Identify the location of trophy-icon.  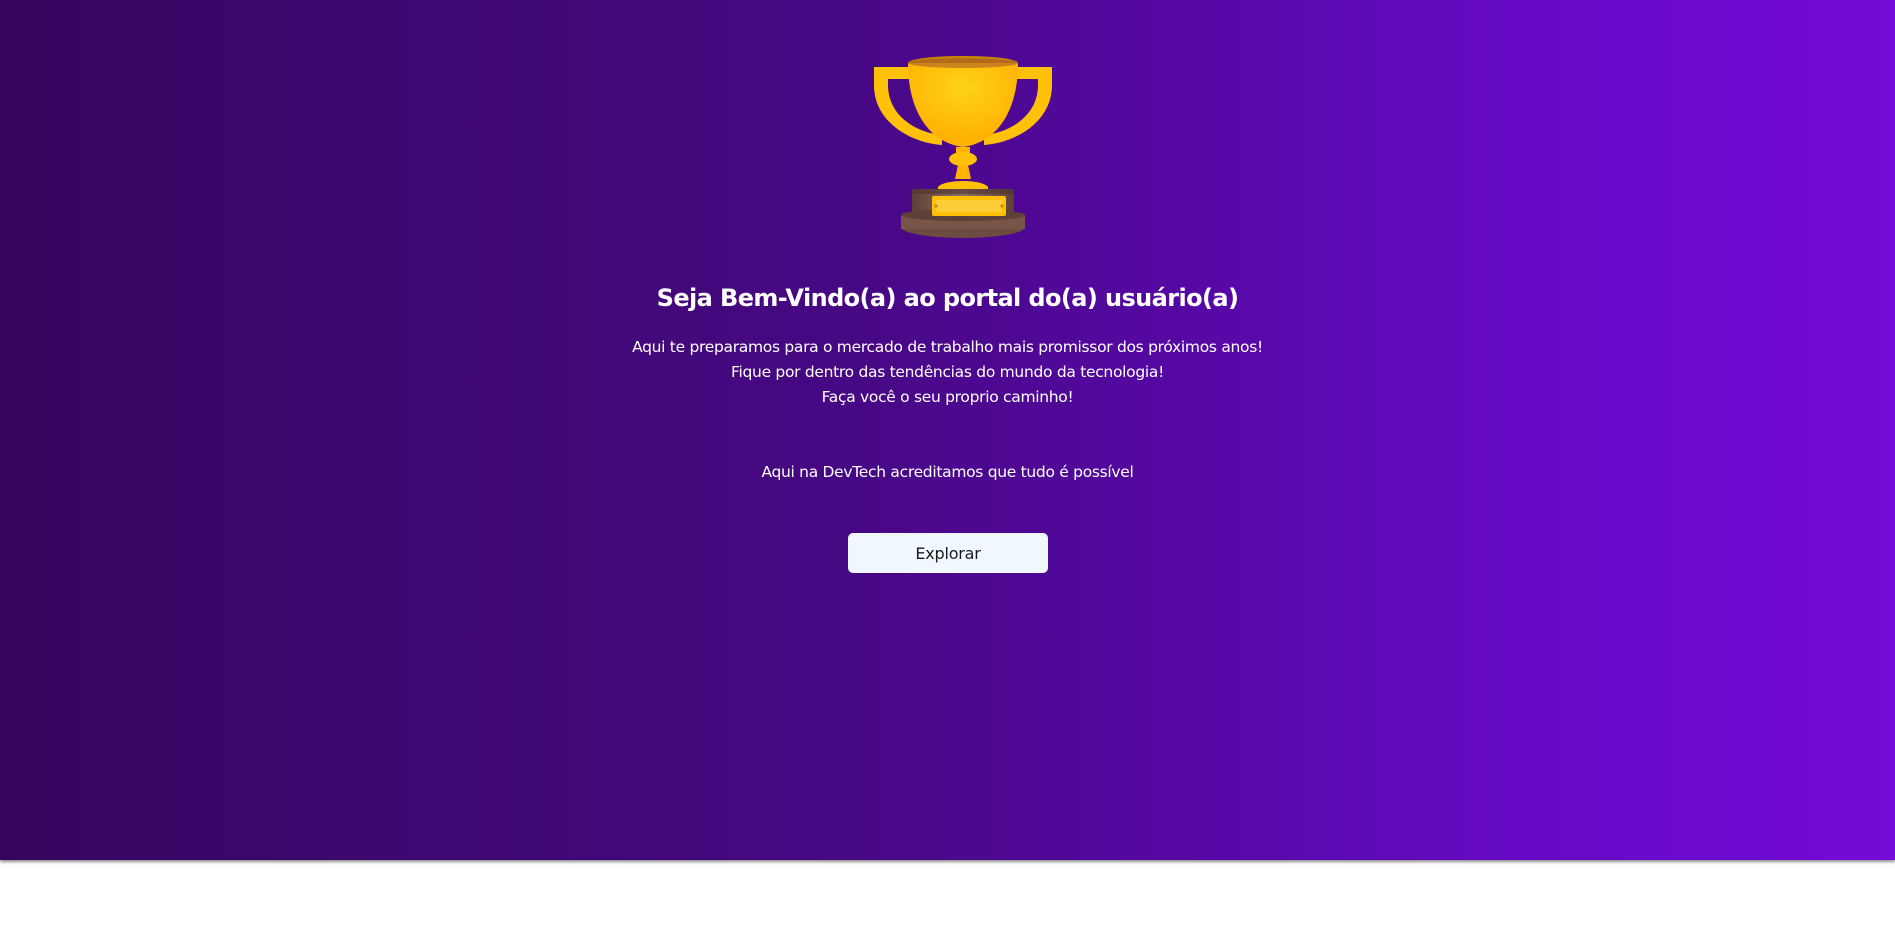
(963, 147).